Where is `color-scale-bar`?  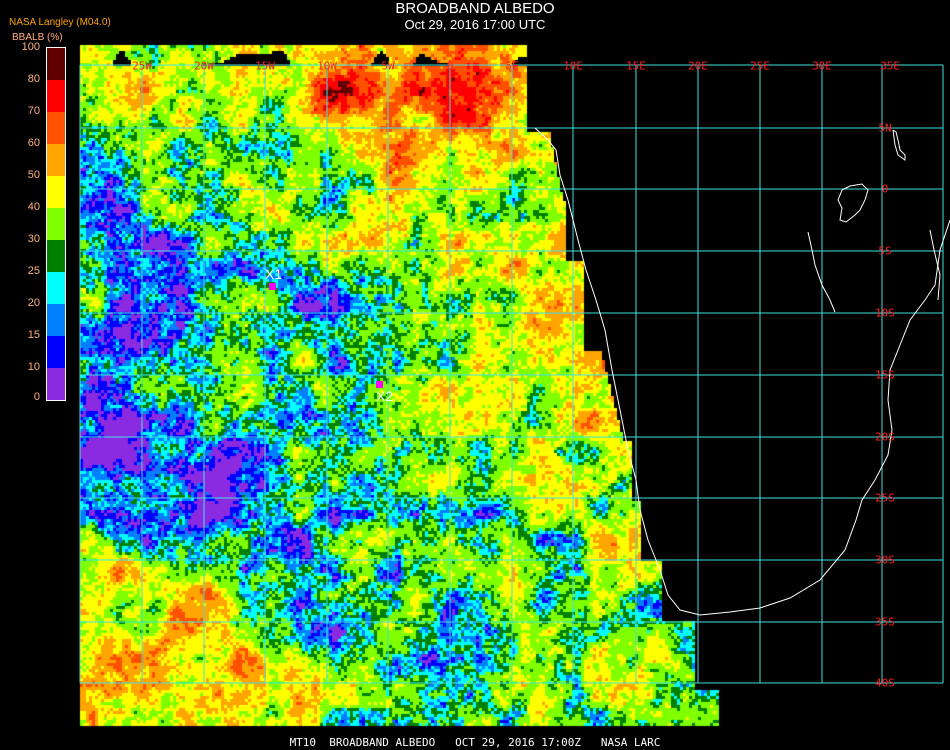 color-scale-bar is located at coordinates (56, 224).